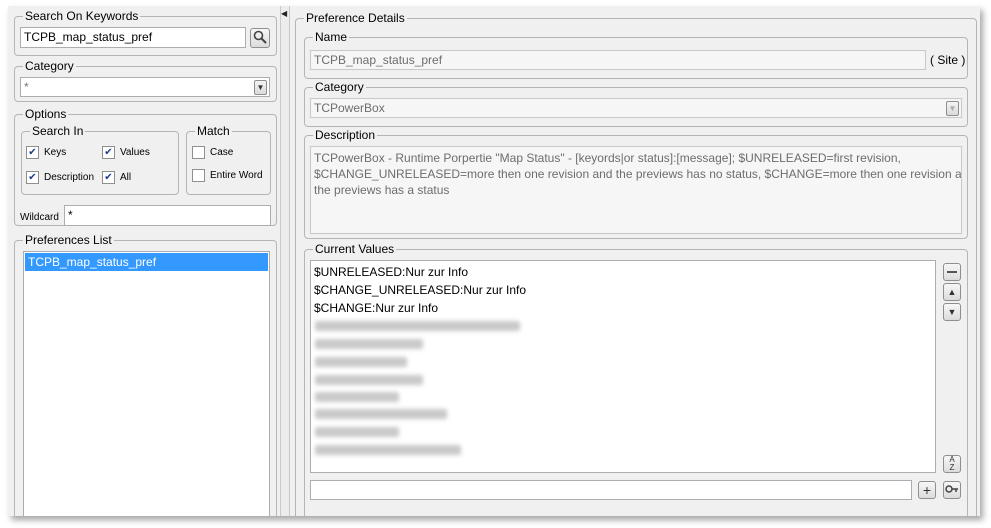  I want to click on list-item: $CHANGE_UNRELEASED:Nur zur Info, so click(420, 290).